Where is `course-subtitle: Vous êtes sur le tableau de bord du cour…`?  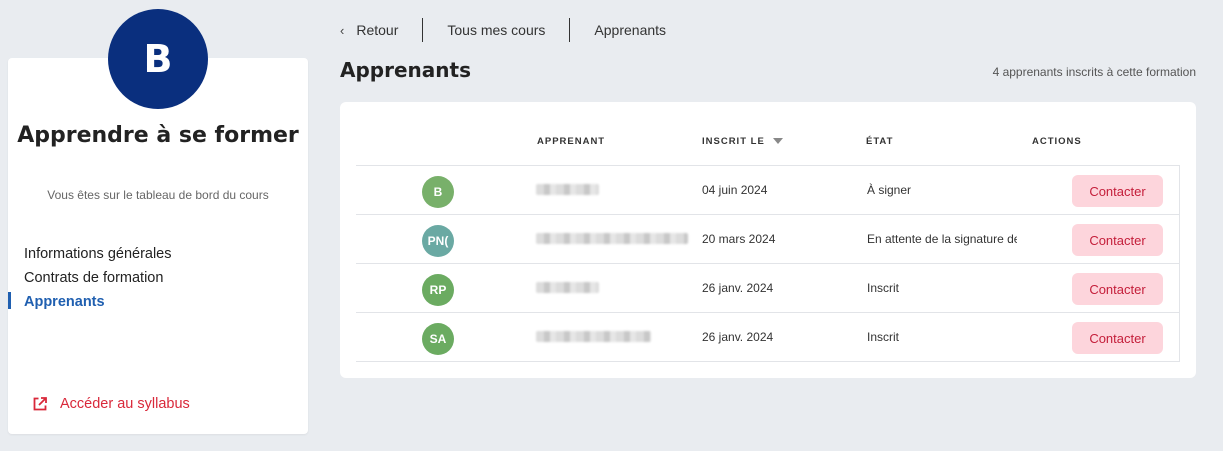 course-subtitle: Vous êtes sur le tableau de bord du cour… is located at coordinates (158, 195).